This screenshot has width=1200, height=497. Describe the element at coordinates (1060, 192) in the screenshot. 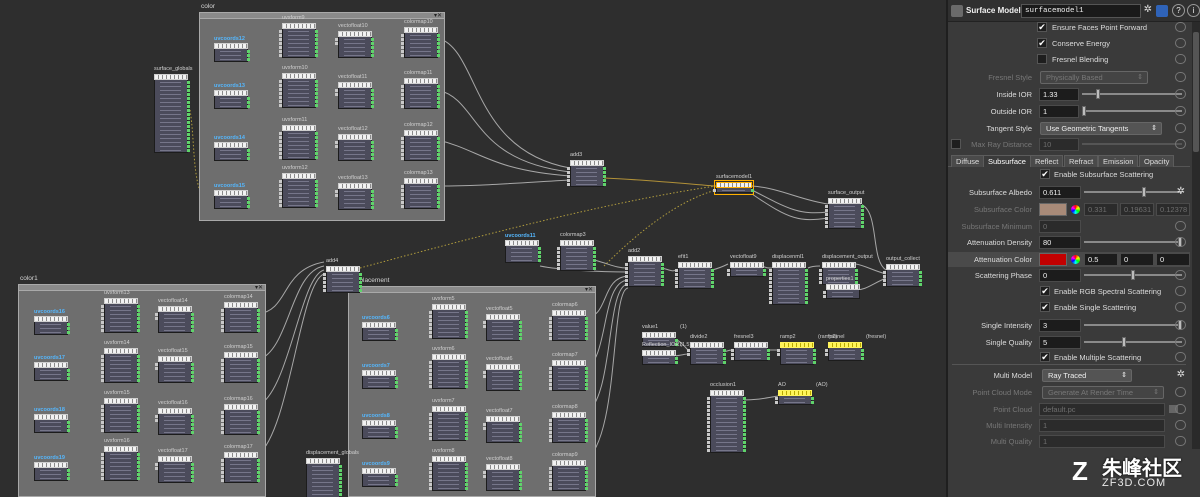

I see `sss-albedo-field: 0.611` at that location.